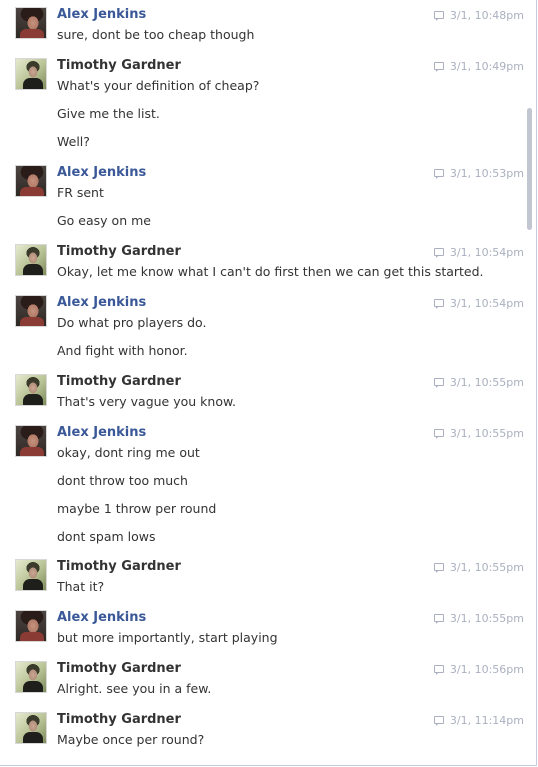 This screenshot has height=767, width=538. Describe the element at coordinates (486, 15) in the screenshot. I see `timestamp: 3/1, 10:48pm` at that location.